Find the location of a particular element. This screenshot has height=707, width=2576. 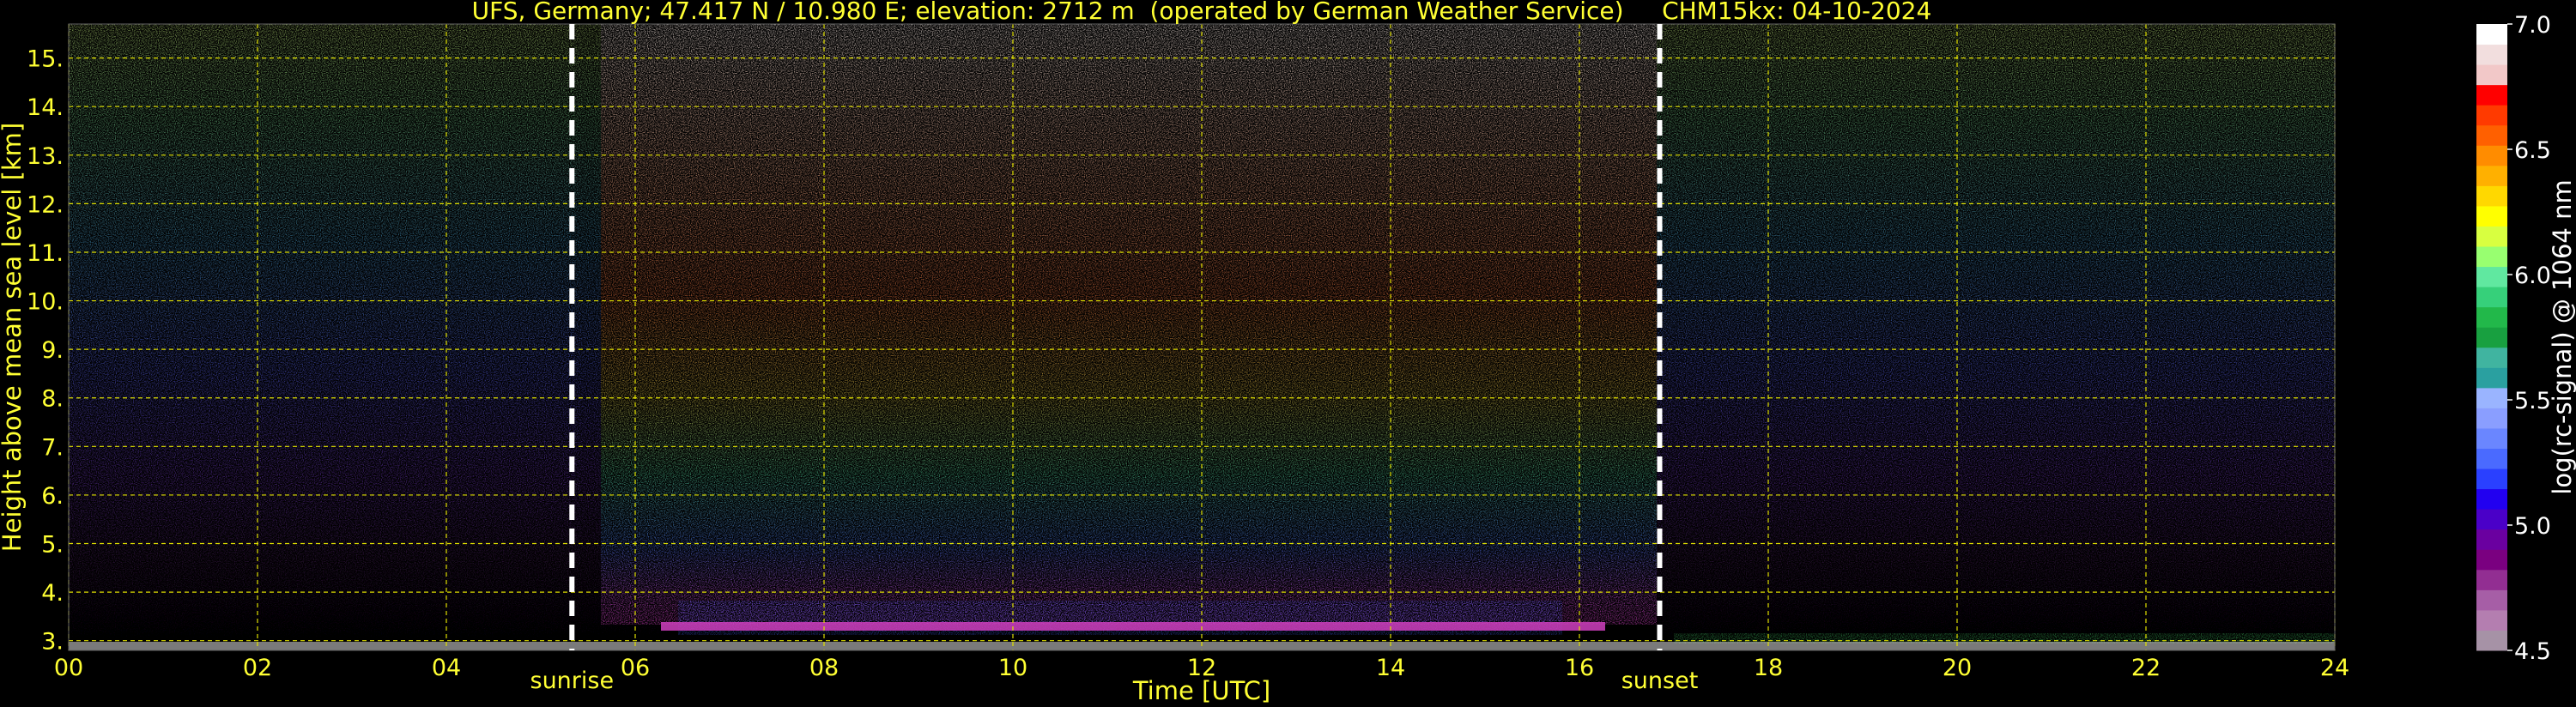

colorbar-tick-label: 5.0 is located at coordinates (2532, 526).